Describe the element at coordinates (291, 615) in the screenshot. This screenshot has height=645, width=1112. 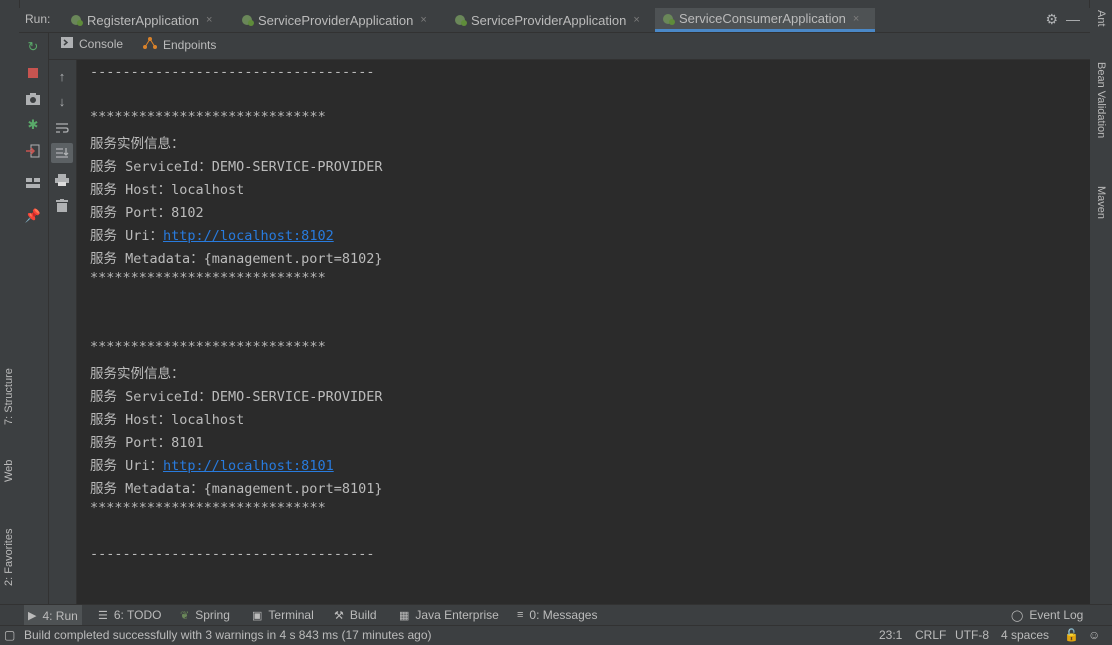
I see `tab-terminal-label: Terminal` at that location.